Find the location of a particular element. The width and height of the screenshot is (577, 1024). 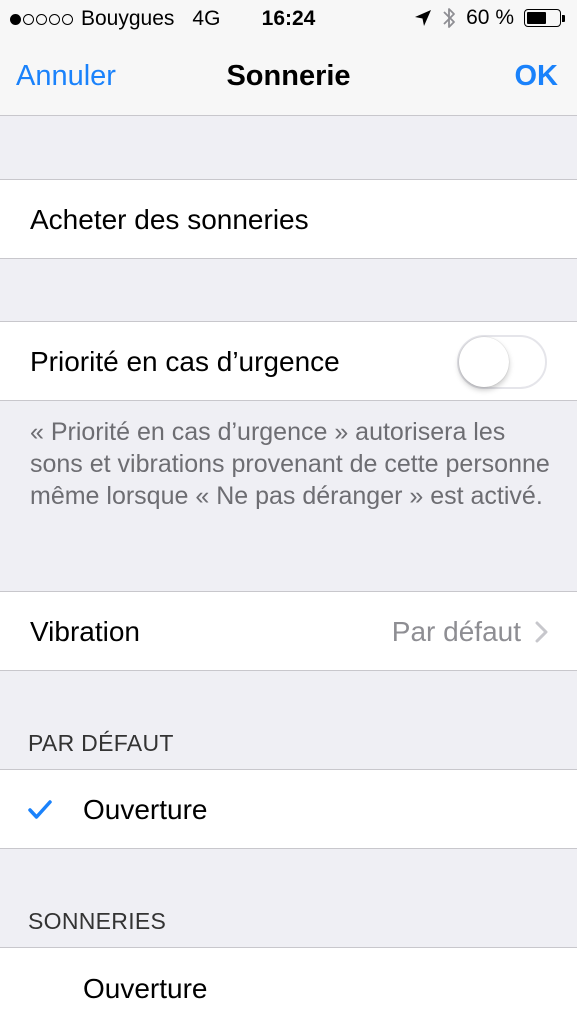

status-bar: Bouygues 4G 16:24 60 % is located at coordinates (288, 19).